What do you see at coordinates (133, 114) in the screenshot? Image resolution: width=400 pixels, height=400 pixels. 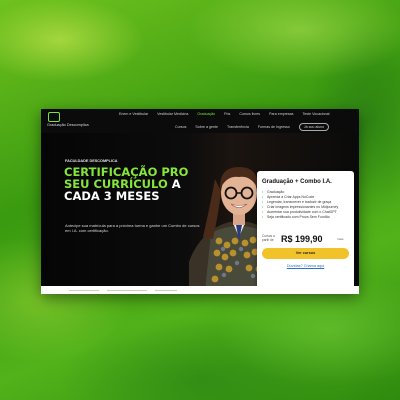 I see `nav-item-enem: Enem e Vestibular` at bounding box center [133, 114].